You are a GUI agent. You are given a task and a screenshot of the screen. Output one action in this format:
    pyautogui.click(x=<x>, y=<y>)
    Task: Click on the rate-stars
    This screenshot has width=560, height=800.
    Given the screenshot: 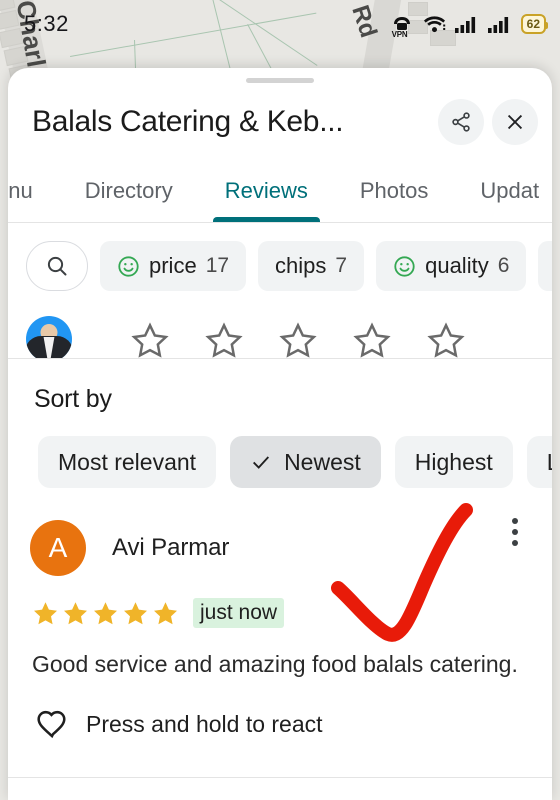 What is the action you would take?
    pyautogui.click(x=298, y=340)
    